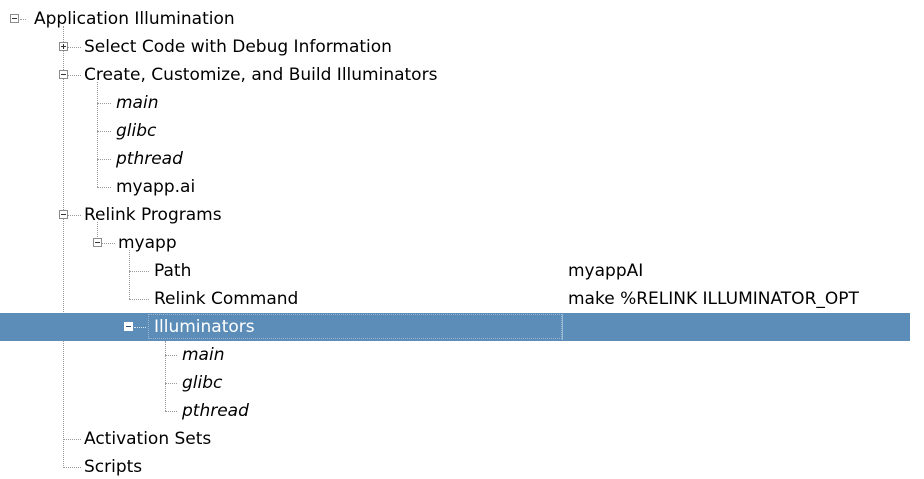 The image size is (924, 479). What do you see at coordinates (455, 187) in the screenshot?
I see `tree-node-create-myapp-ai: myapp.ai` at bounding box center [455, 187].